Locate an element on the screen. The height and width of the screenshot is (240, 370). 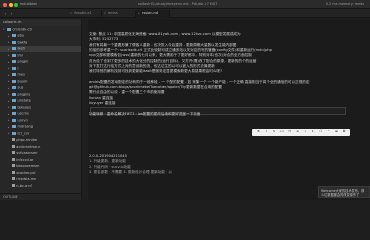
format-button: 1. is located at coordinates (313, 132).